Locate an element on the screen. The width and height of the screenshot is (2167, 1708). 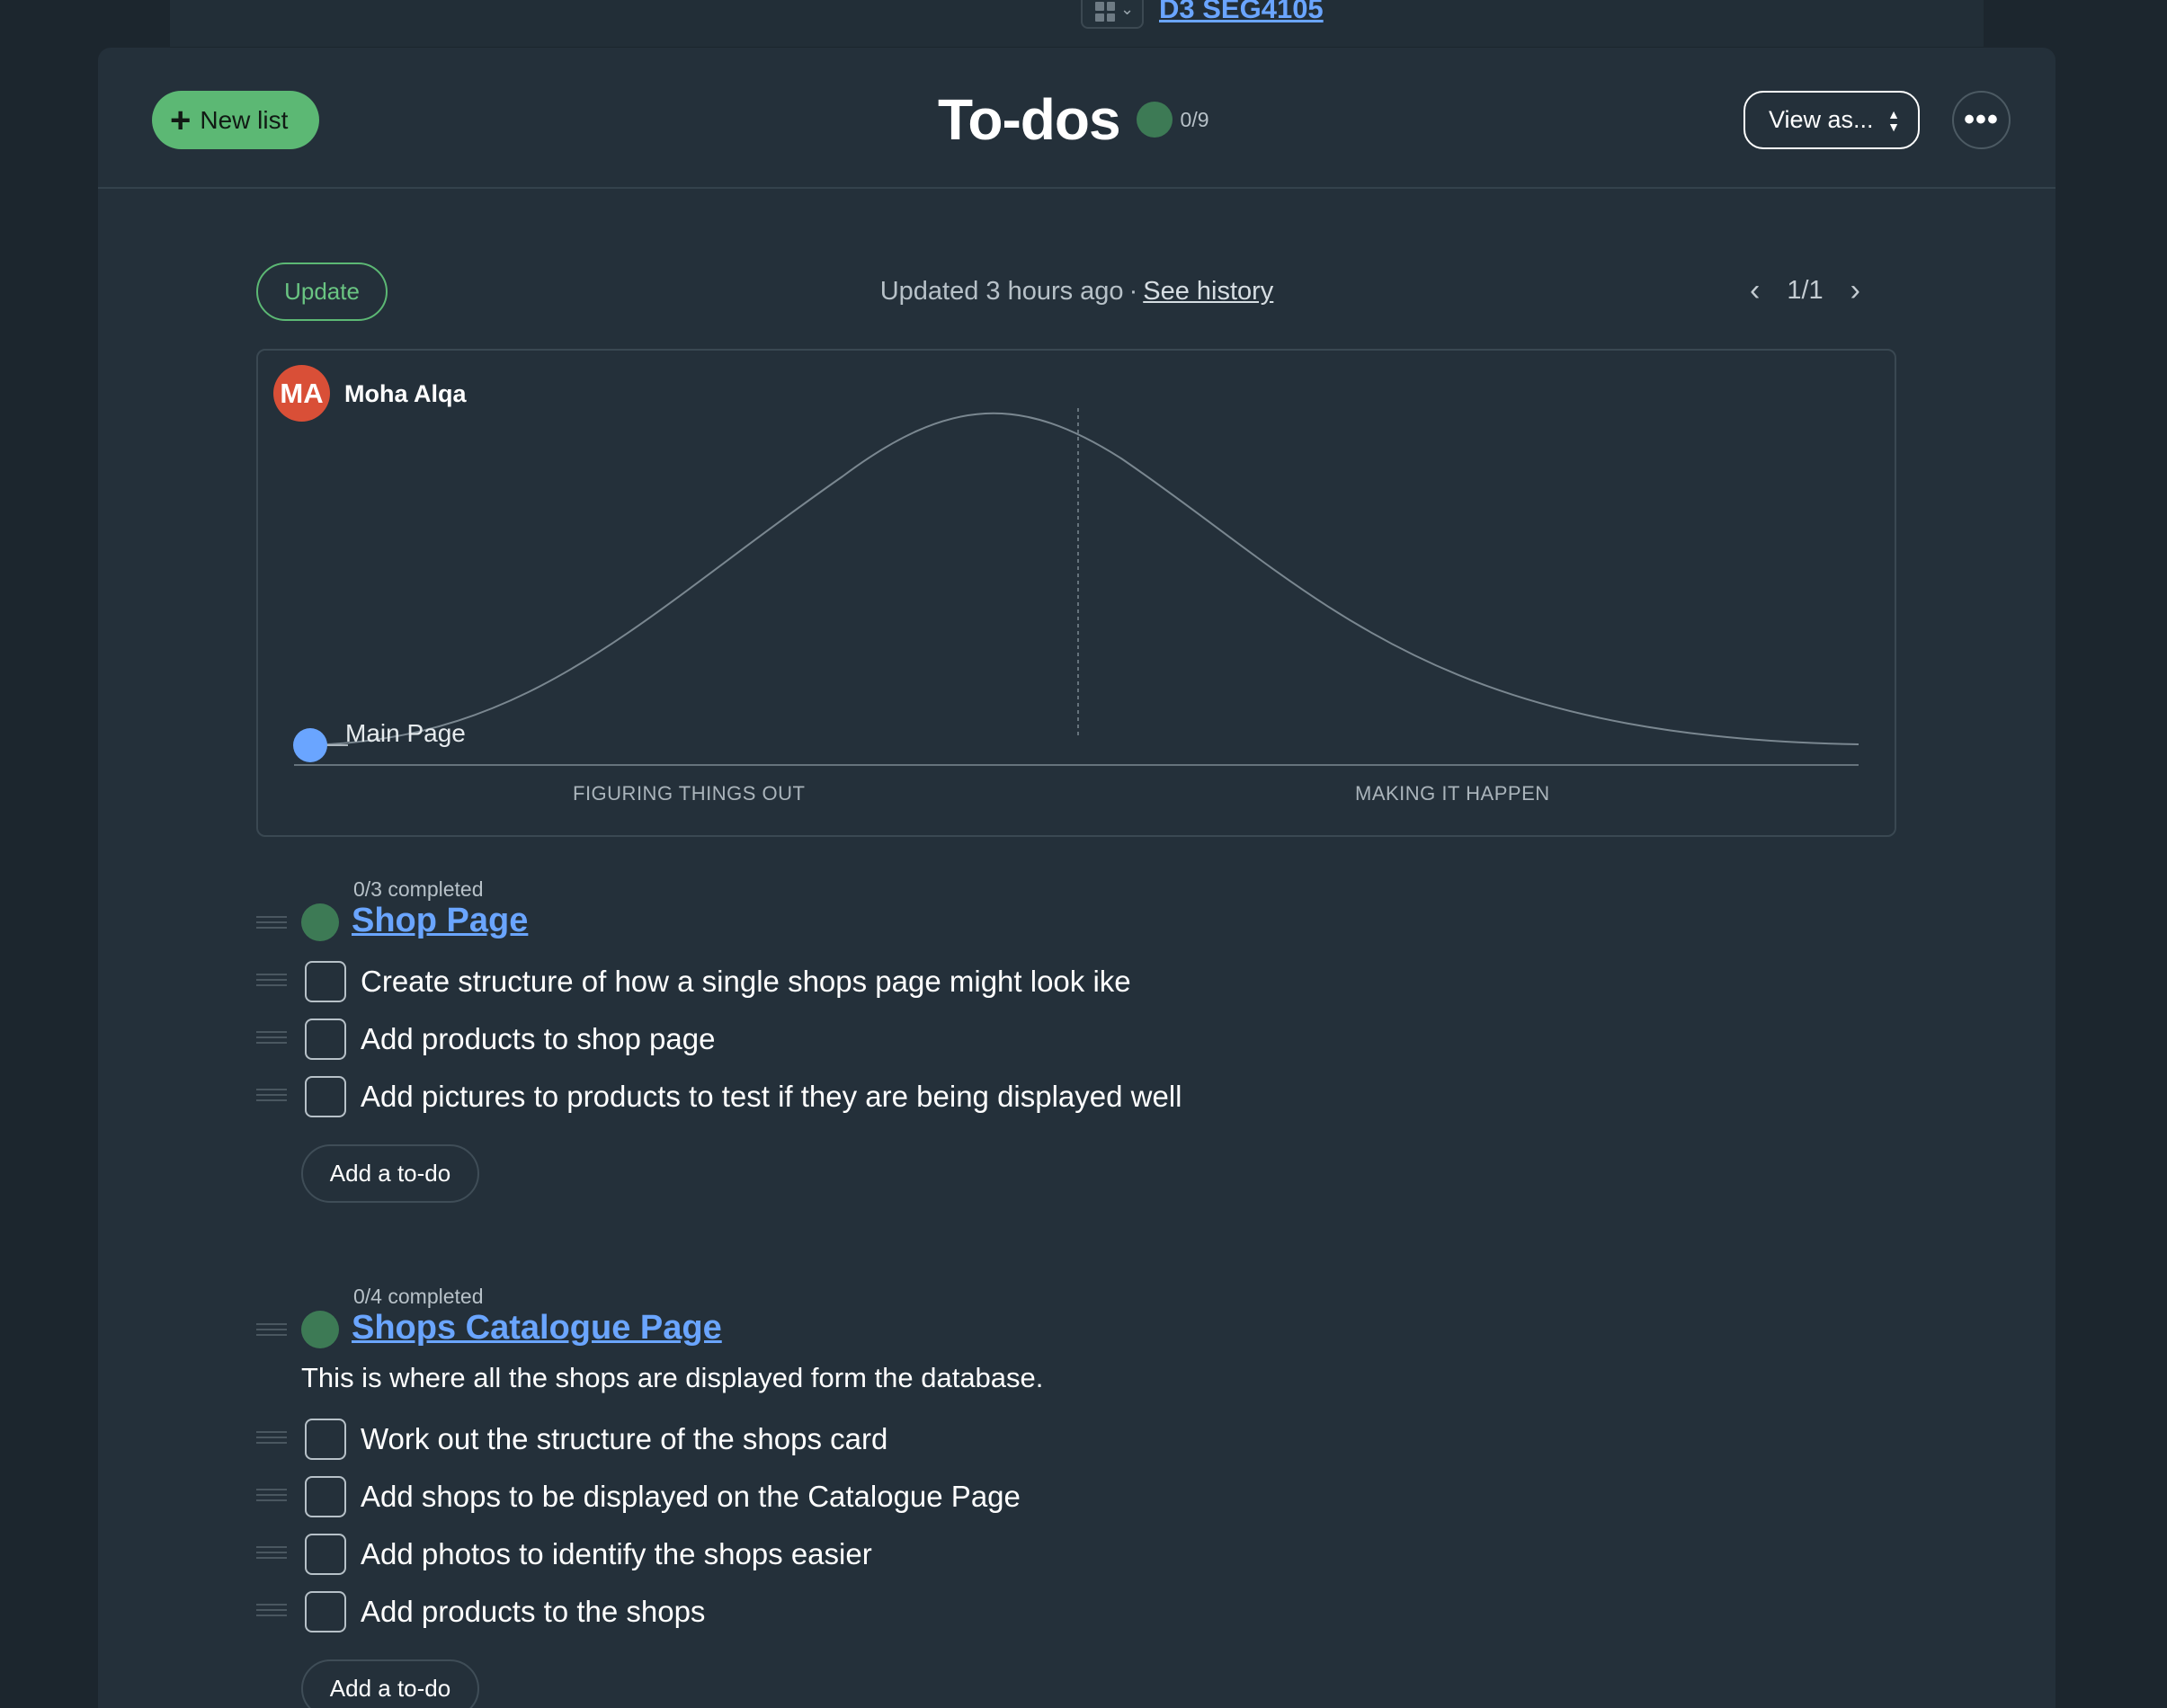
title-group: To-dos 0/9 is located at coordinates (1073, 120).